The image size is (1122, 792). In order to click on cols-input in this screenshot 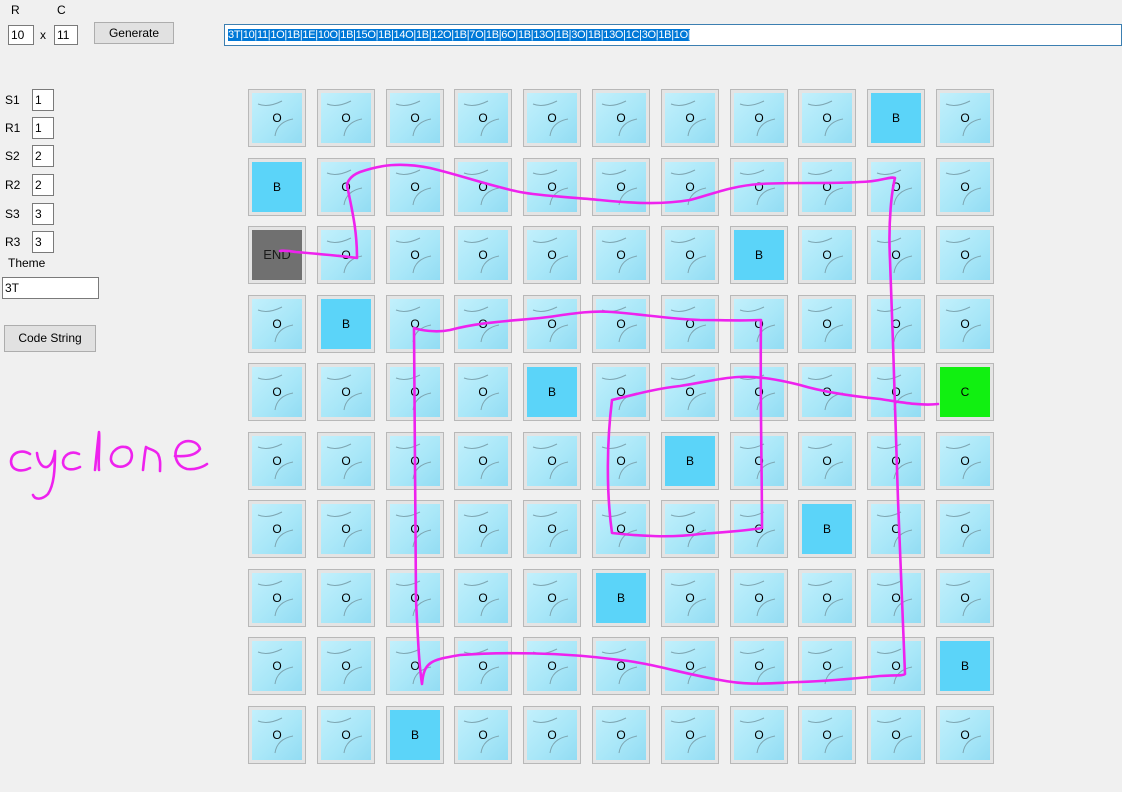, I will do `click(66, 35)`.